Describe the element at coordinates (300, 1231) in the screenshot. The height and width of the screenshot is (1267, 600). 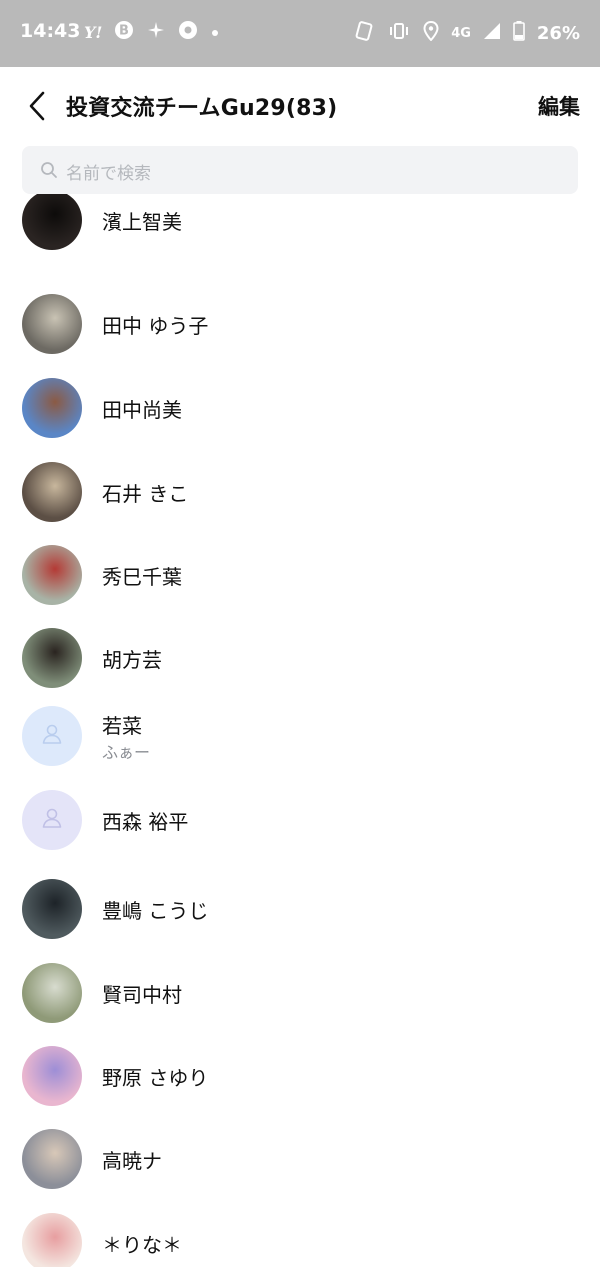
I see `member-row: ＊りな＊` at that location.